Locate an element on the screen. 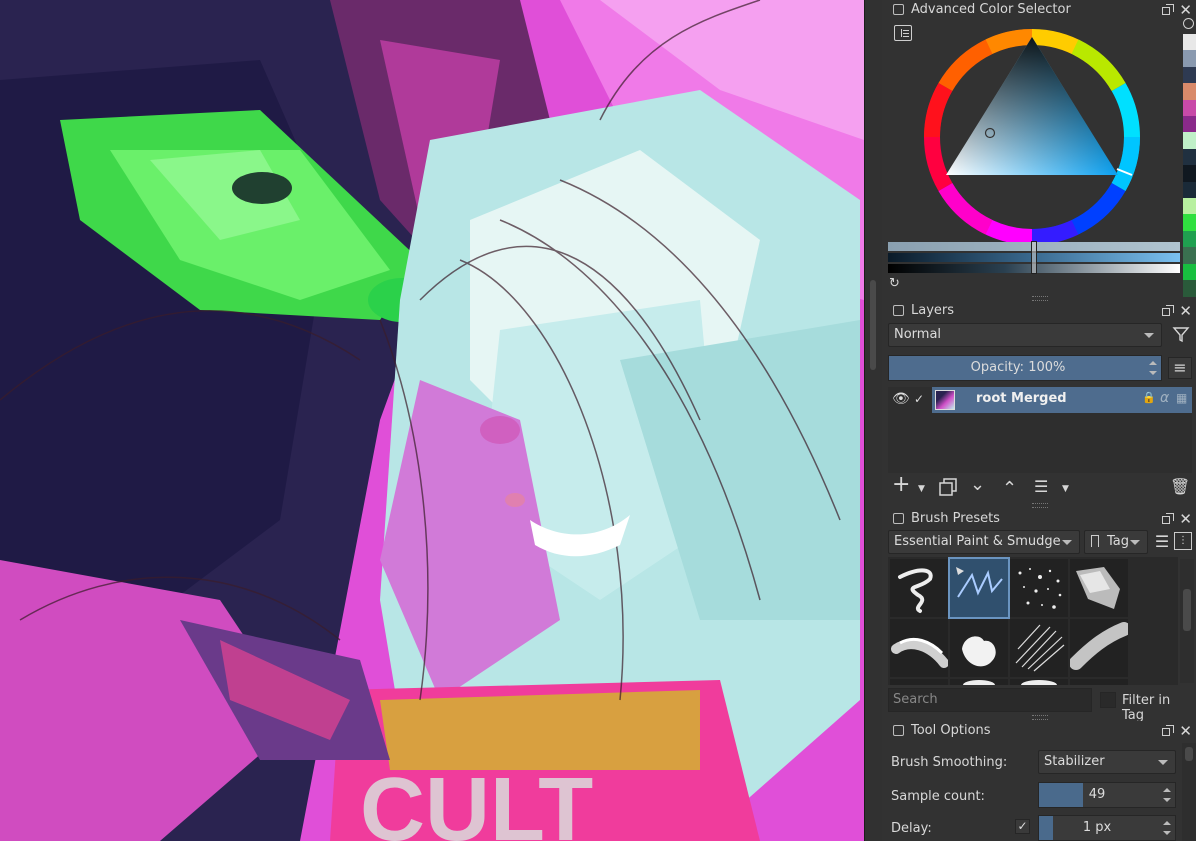 Image resolution: width=1196 pixels, height=841 pixels. layers-header: Layers ✕ is located at coordinates (1039, 311).